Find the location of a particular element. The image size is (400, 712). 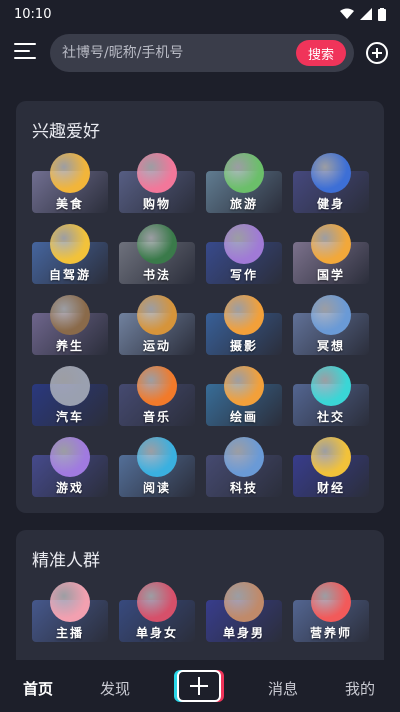

add-icon is located at coordinates (377, 53).